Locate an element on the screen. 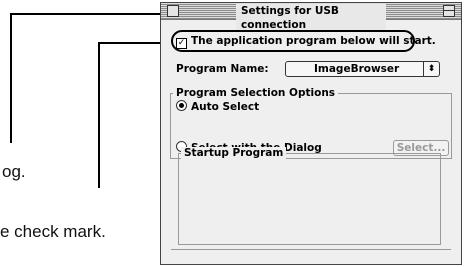 The width and height of the screenshot is (465, 267). program-name-label: Program Name: is located at coordinates (222, 69).